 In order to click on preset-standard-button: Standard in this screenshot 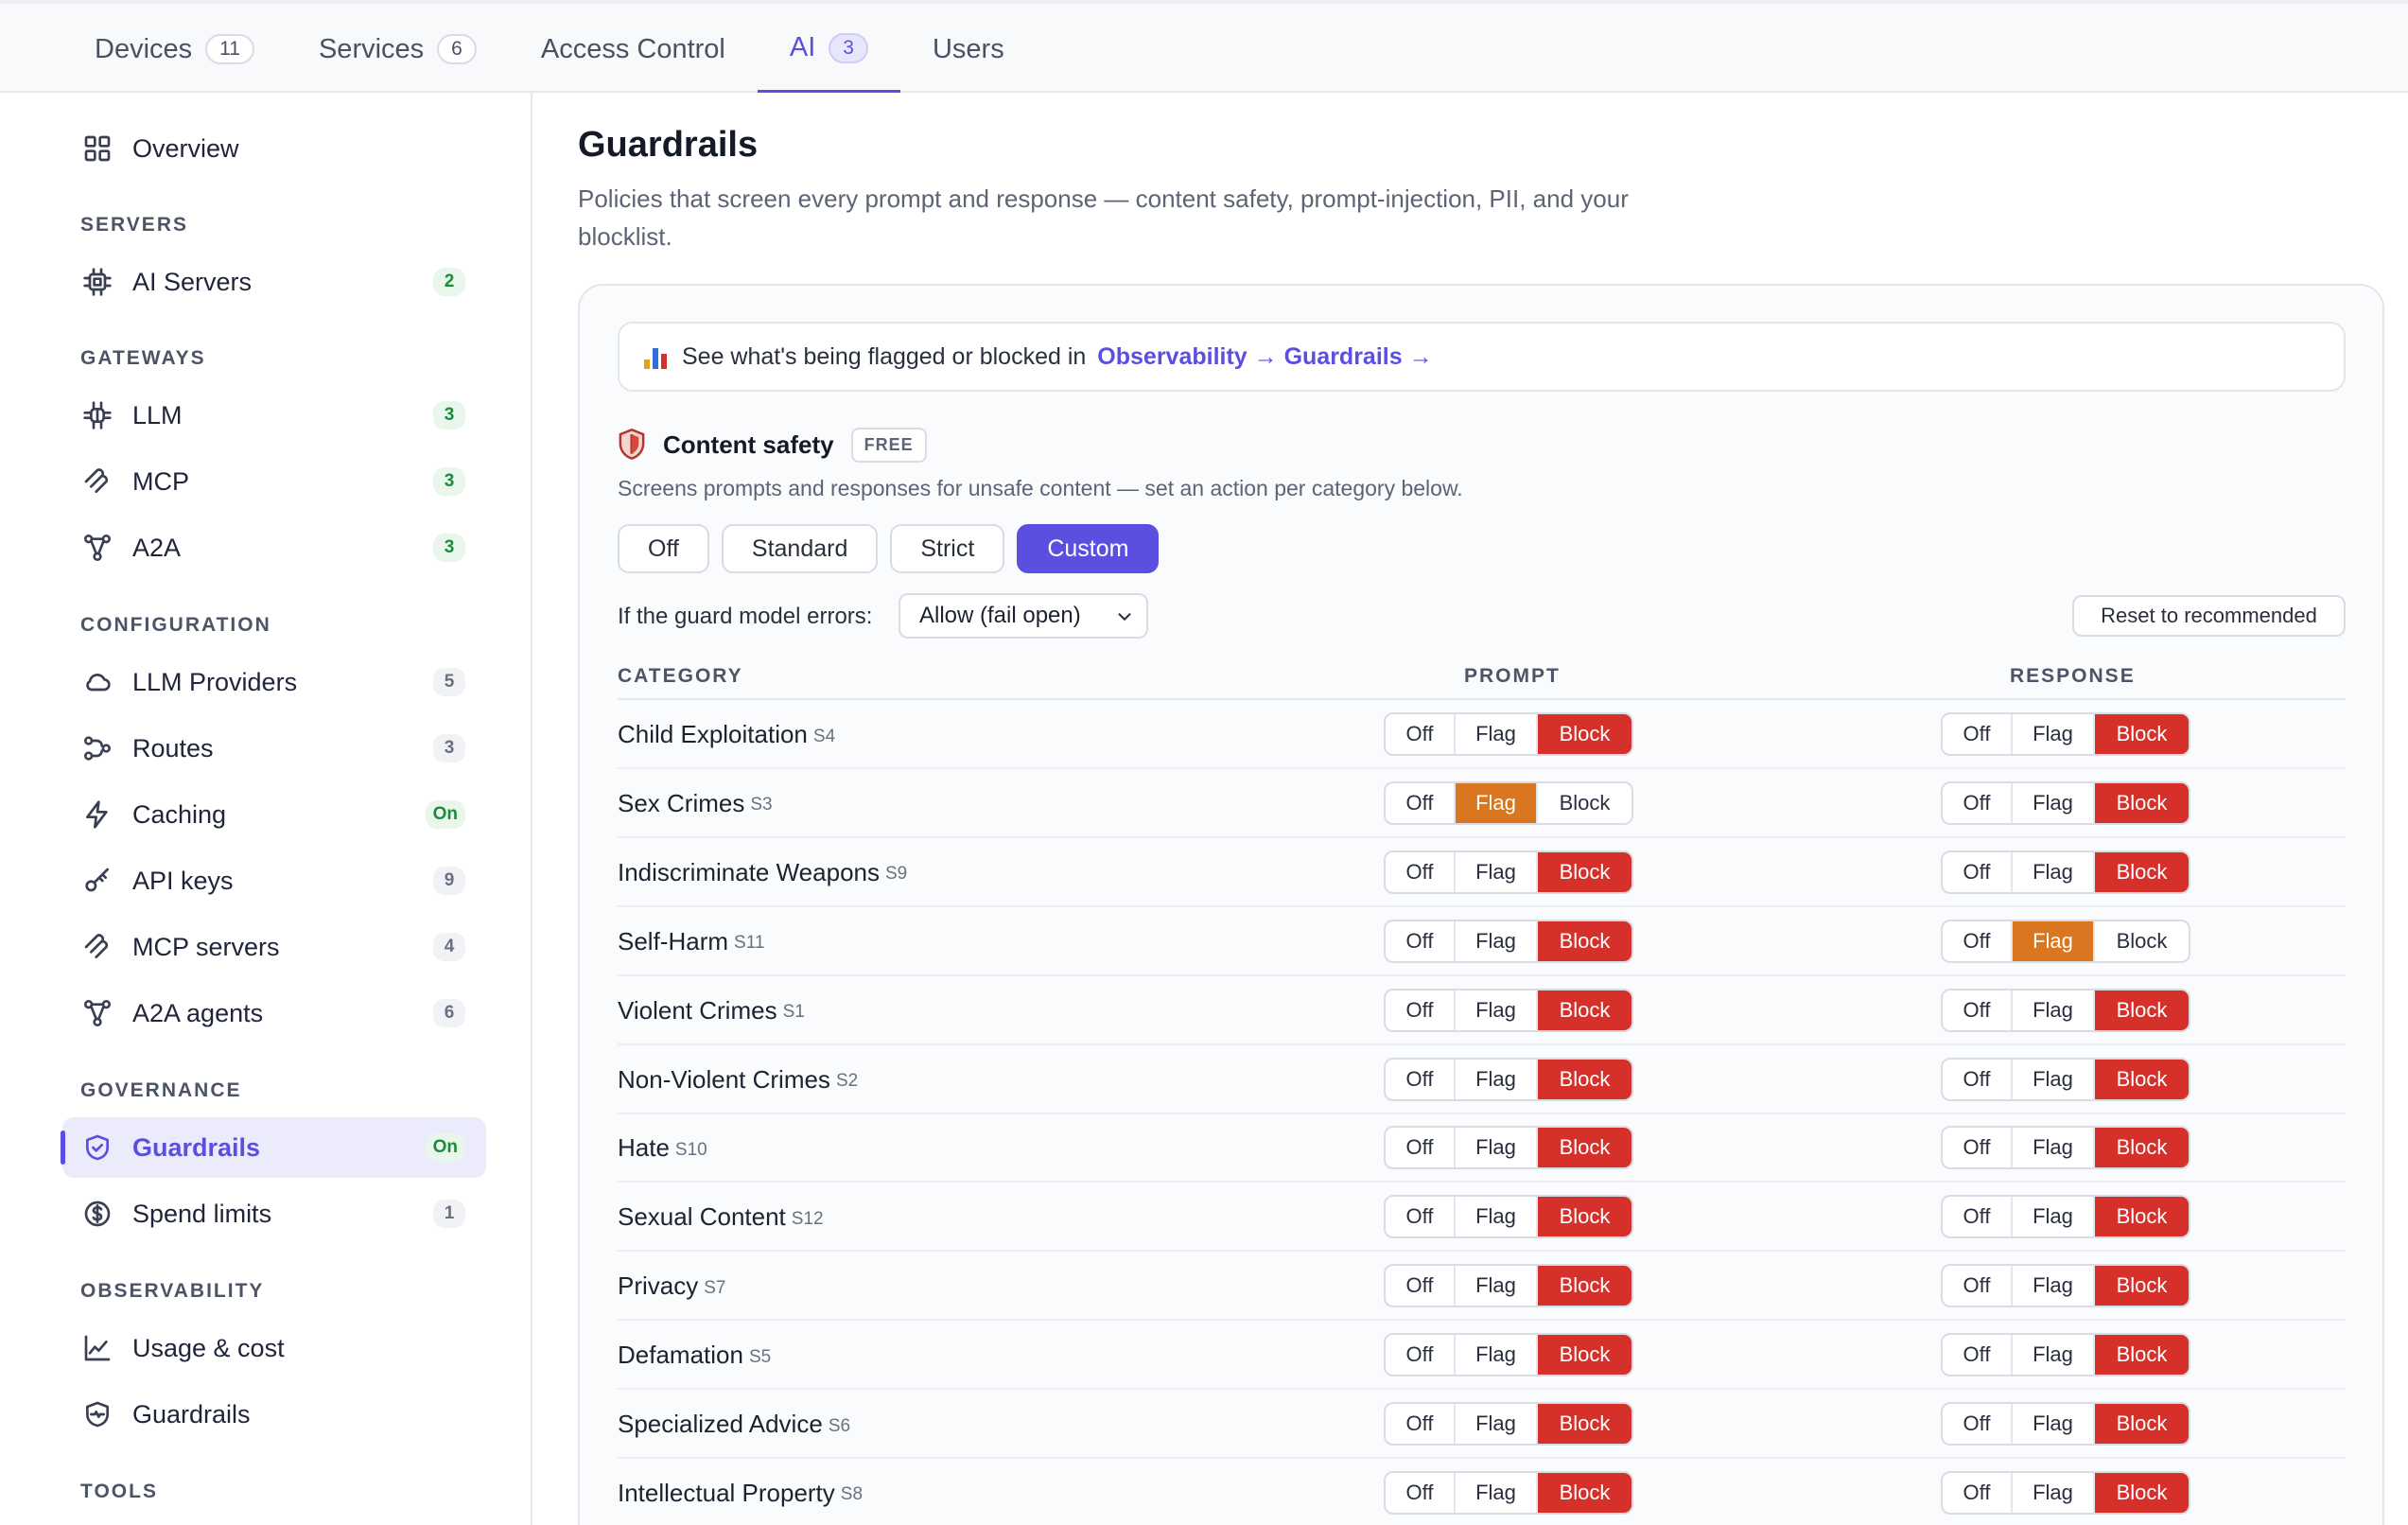, I will do `click(800, 548)`.